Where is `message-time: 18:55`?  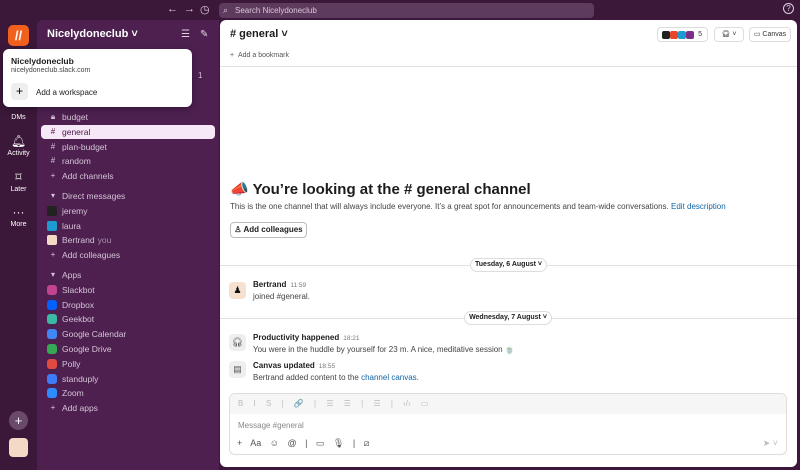 message-time: 18:55 is located at coordinates (327, 366).